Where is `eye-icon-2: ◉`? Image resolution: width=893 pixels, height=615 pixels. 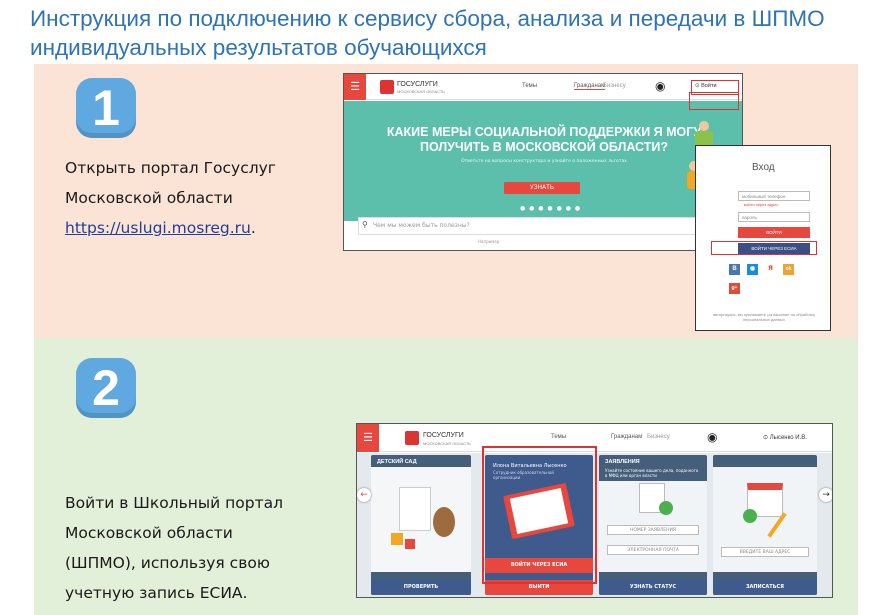
eye-icon-2: ◉ is located at coordinates (712, 437).